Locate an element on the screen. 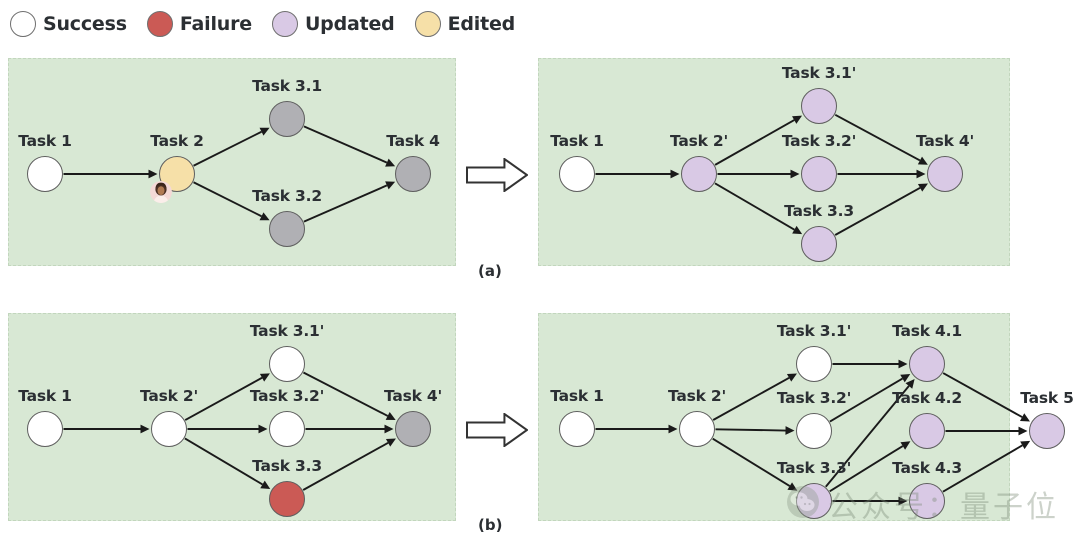 The image size is (1080, 550). legend: Success Failure Updated Edited is located at coordinates (272, 24).